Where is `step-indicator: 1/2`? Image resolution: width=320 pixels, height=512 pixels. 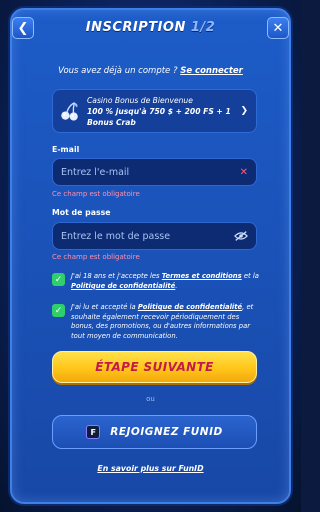
step-indicator: 1/2 is located at coordinates (203, 27).